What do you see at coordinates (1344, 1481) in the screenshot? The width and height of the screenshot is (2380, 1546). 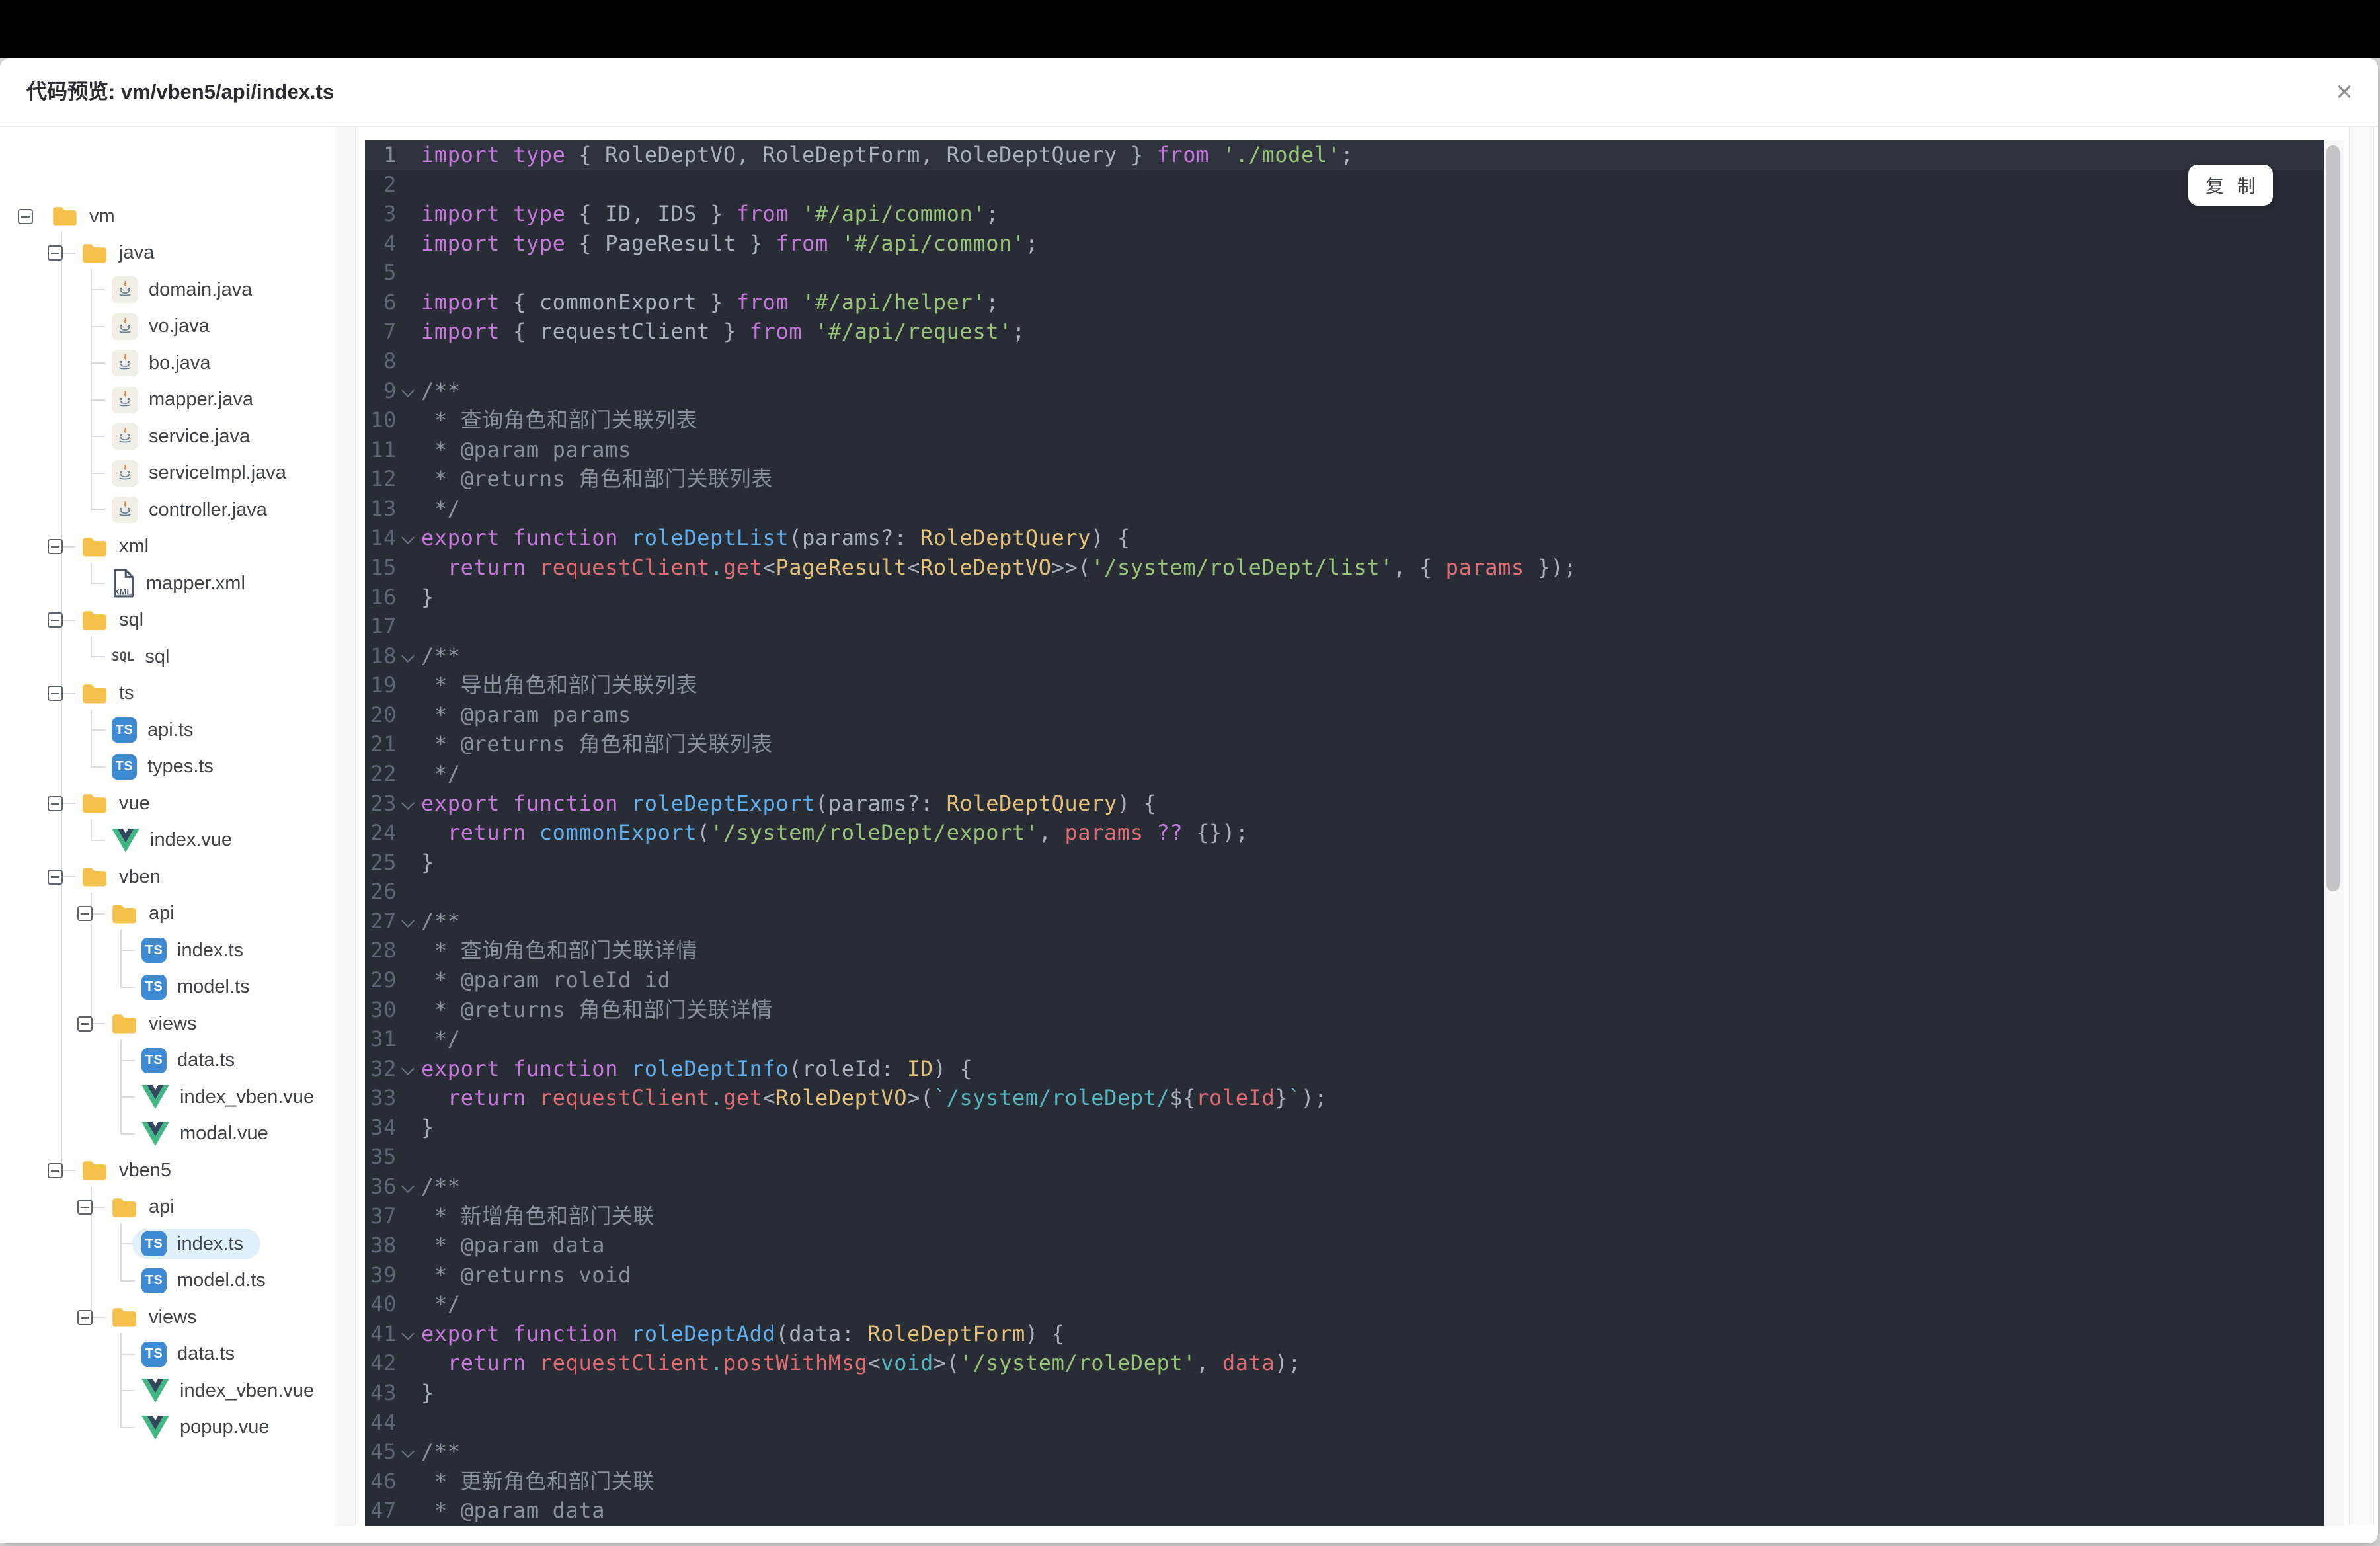 I see `code-line-46: 46 * 更新角色和部门关联` at bounding box center [1344, 1481].